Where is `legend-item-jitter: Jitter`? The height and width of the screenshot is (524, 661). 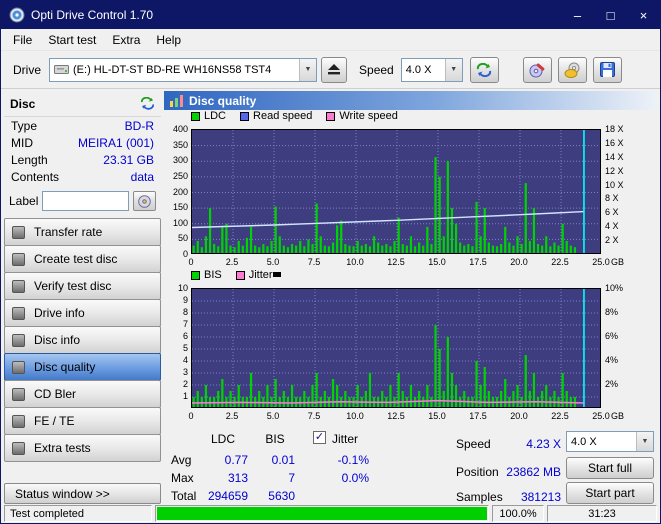
legend-item-jitter: Jitter is located at coordinates (254, 275).